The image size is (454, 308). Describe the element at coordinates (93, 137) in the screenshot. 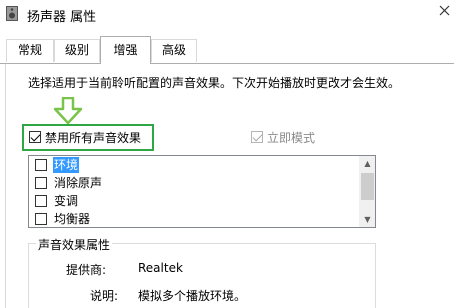

I see `disable-all-label: 禁用所有声音效果` at that location.